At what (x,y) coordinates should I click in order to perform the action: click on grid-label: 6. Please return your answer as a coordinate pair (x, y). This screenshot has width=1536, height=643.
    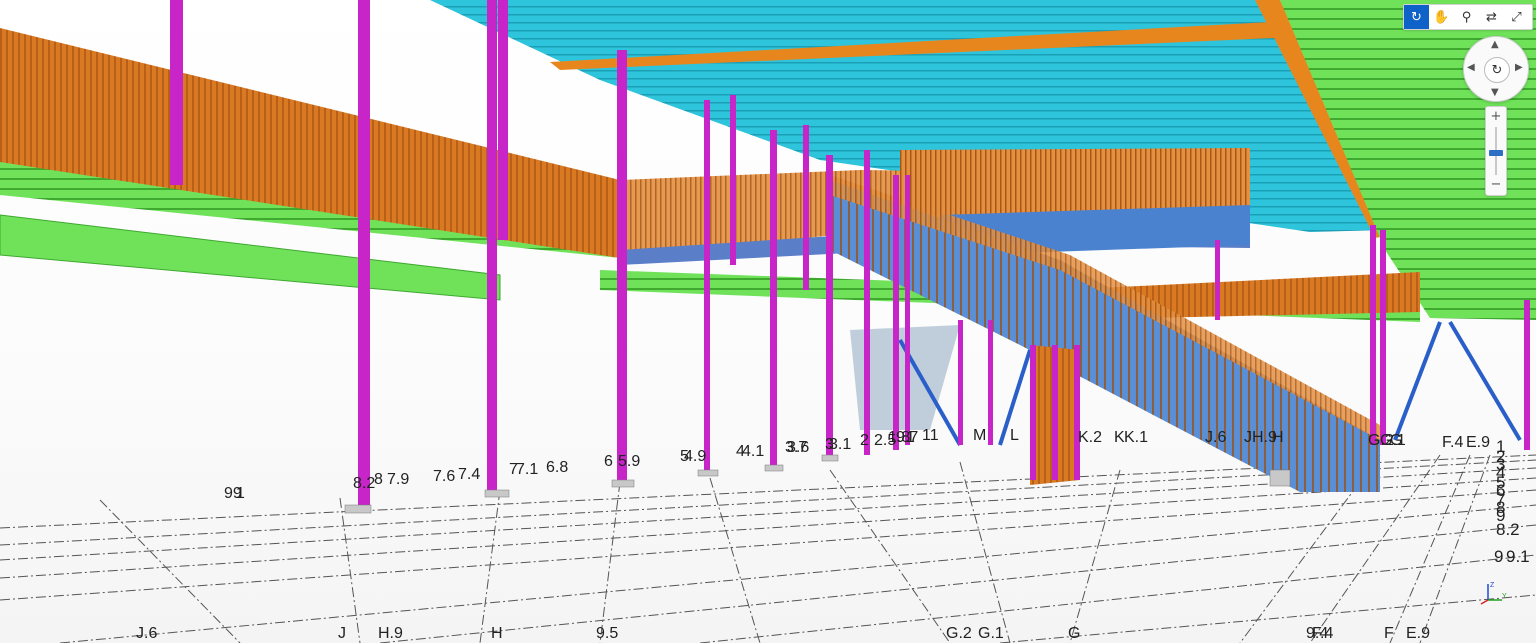
    Looking at the image, I should click on (608, 461).